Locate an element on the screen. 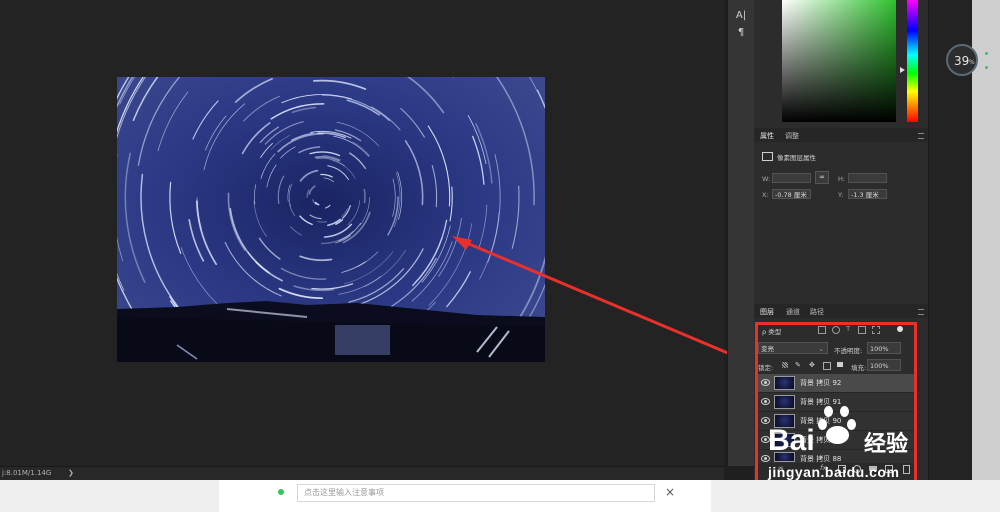 Image resolution: width=1000 pixels, height=512 pixels. watermark-brand: Bai is located at coordinates (791, 440).